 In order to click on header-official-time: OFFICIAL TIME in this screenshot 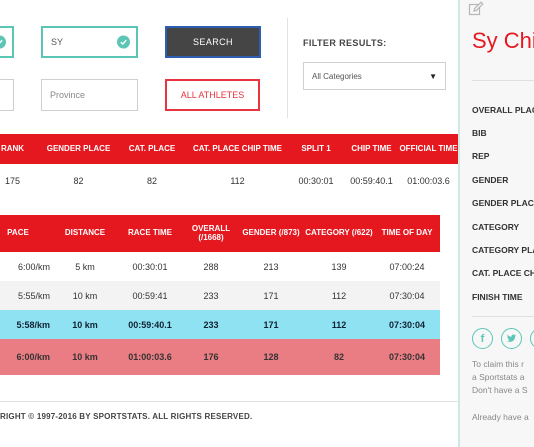, I will do `click(428, 149)`.